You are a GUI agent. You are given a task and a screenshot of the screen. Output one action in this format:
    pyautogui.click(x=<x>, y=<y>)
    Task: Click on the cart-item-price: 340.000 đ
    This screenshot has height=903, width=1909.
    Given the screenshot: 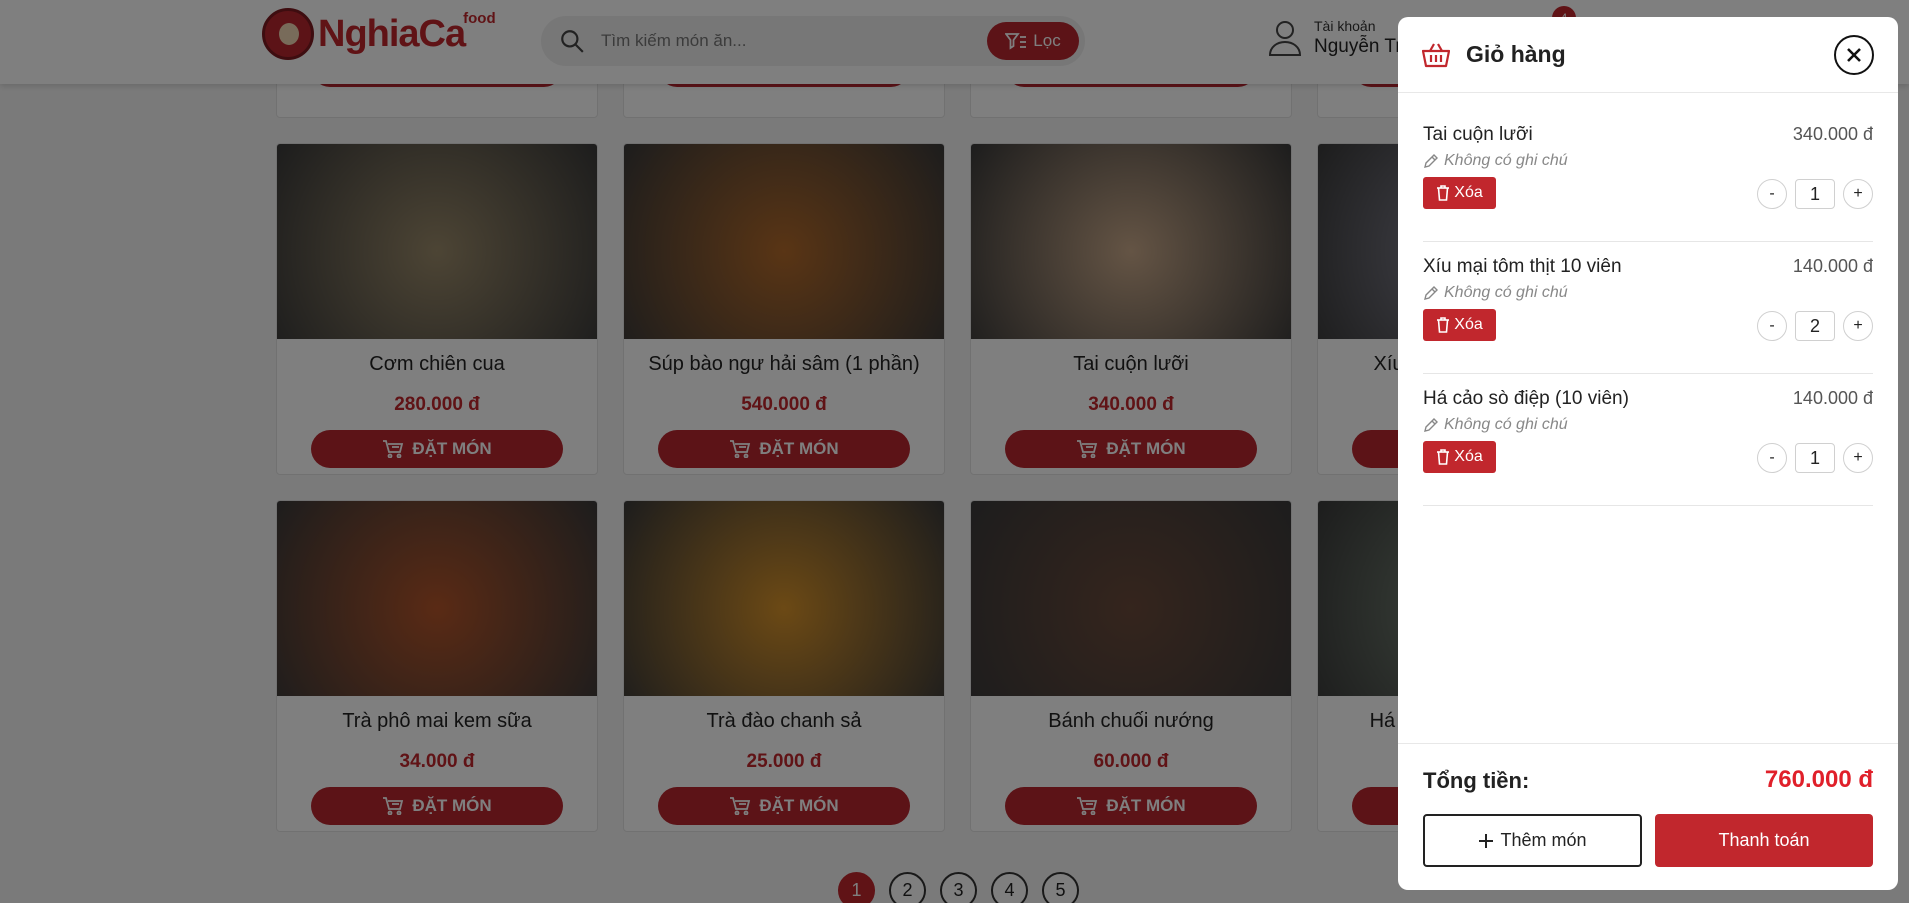 What is the action you would take?
    pyautogui.click(x=1832, y=134)
    